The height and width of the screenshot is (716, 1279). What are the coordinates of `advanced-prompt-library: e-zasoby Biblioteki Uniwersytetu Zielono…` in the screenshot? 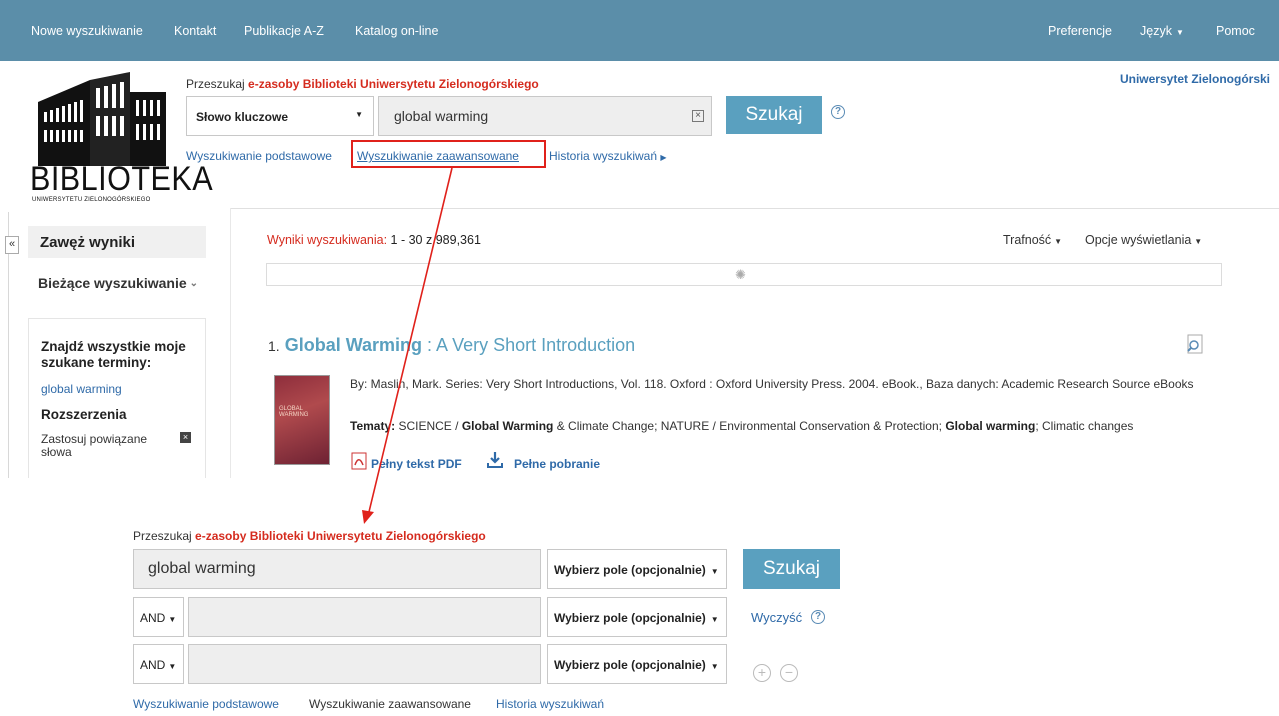 It's located at (340, 536).